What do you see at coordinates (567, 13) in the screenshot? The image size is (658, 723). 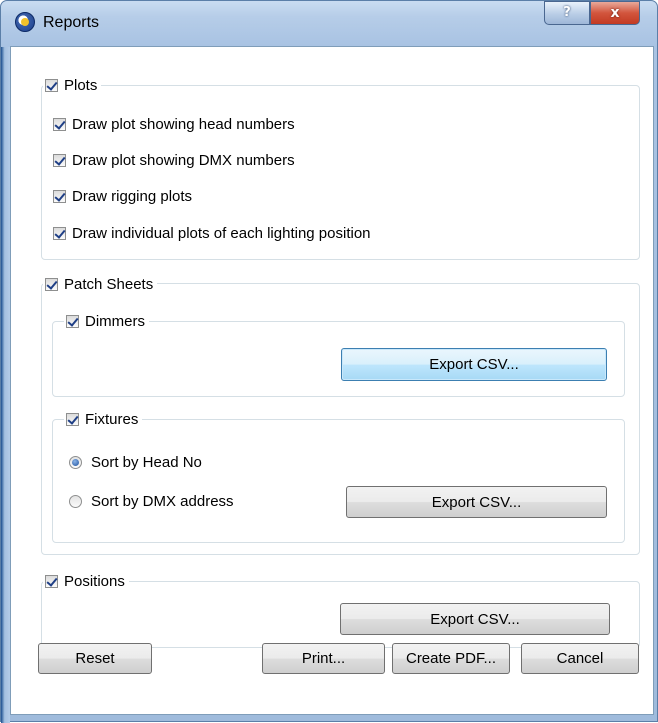 I see `help-button: ?` at bounding box center [567, 13].